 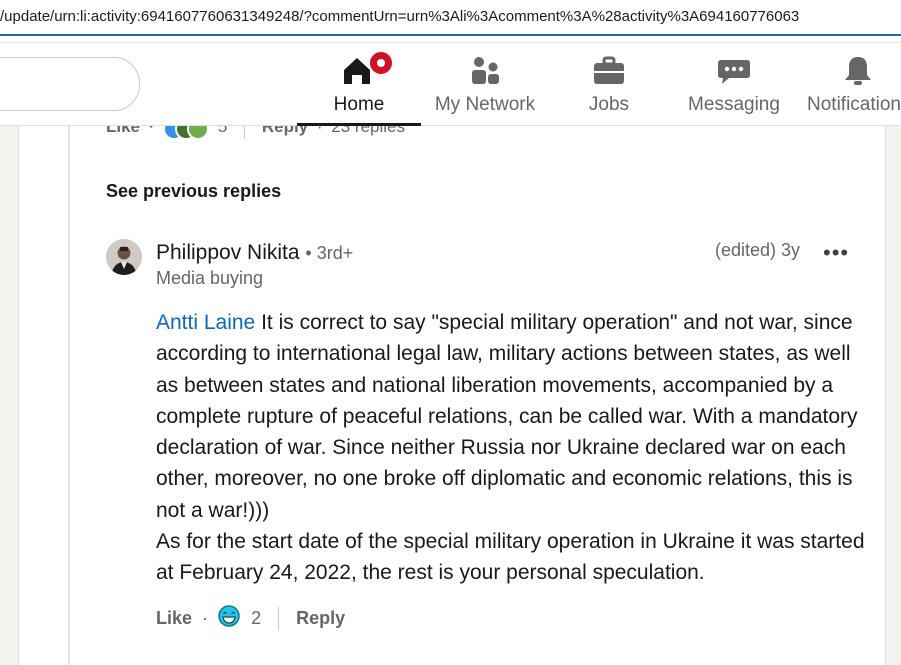 What do you see at coordinates (210, 278) in the screenshot?
I see `author-headline: Media buying` at bounding box center [210, 278].